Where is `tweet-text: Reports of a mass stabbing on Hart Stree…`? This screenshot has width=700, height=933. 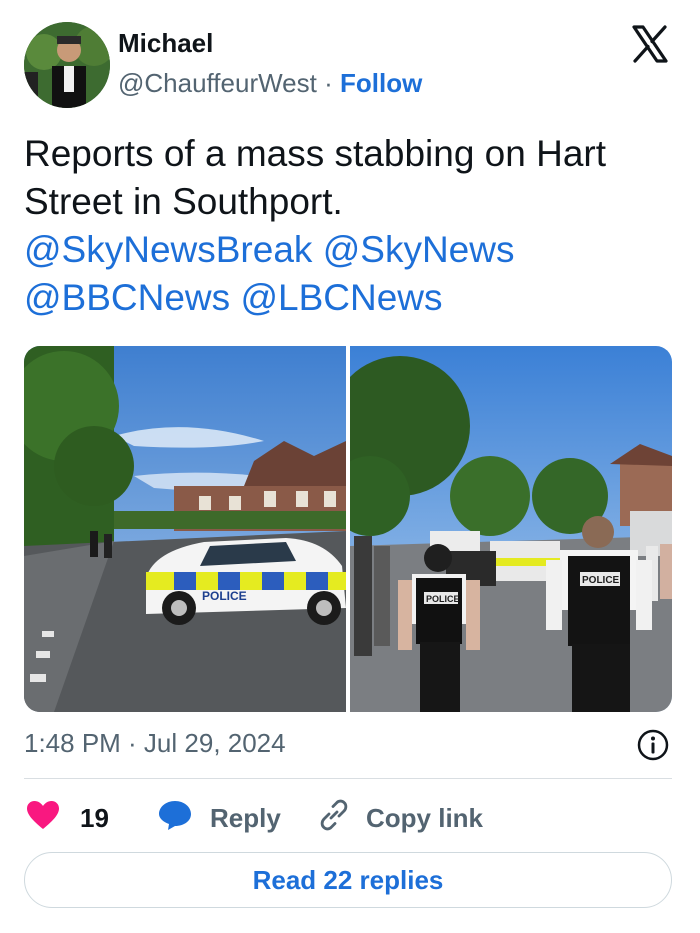
tweet-text: Reports of a mass stabbing on Hart Stree… is located at coordinates (354, 178).